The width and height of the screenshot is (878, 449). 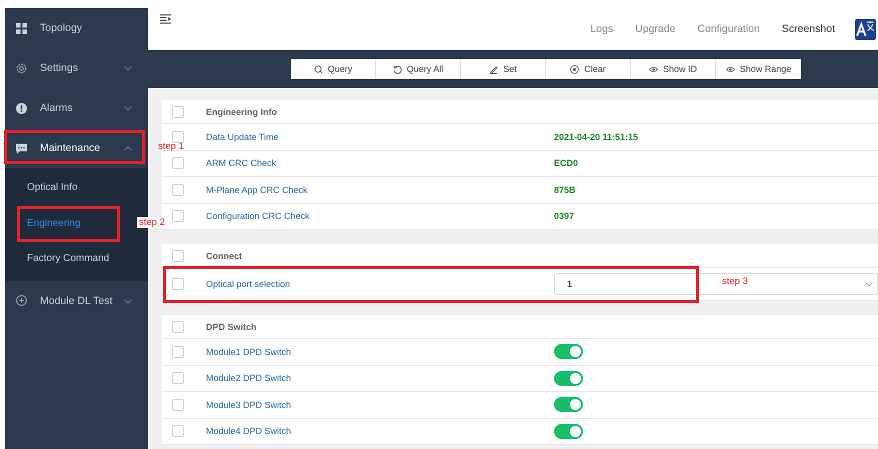 What do you see at coordinates (565, 189) in the screenshot?
I see `parameter-value: 875B` at bounding box center [565, 189].